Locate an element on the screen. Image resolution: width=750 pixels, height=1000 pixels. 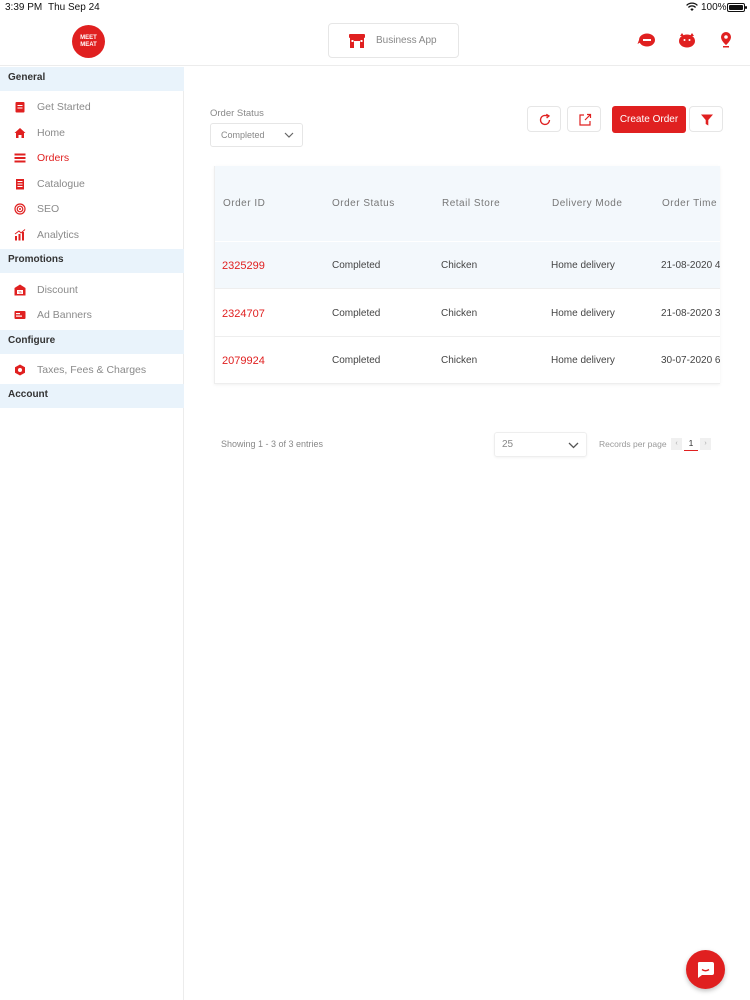
column-header-delivery-mode: Delivery Mode is located at coordinates (587, 203).